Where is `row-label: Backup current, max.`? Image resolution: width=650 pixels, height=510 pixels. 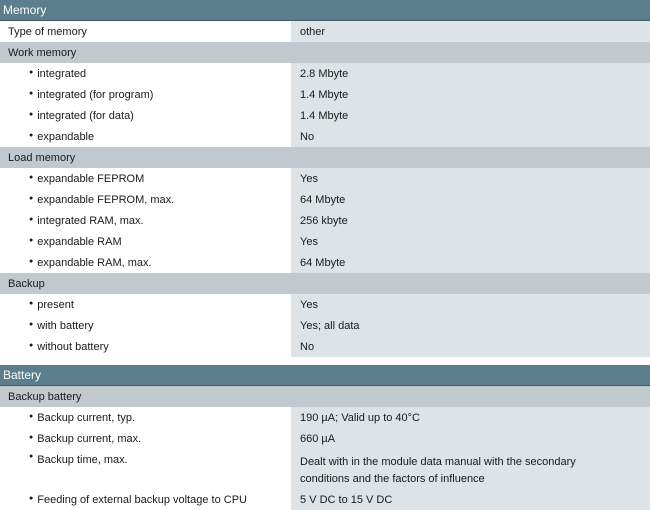 row-label: Backup current, max. is located at coordinates (145, 438).